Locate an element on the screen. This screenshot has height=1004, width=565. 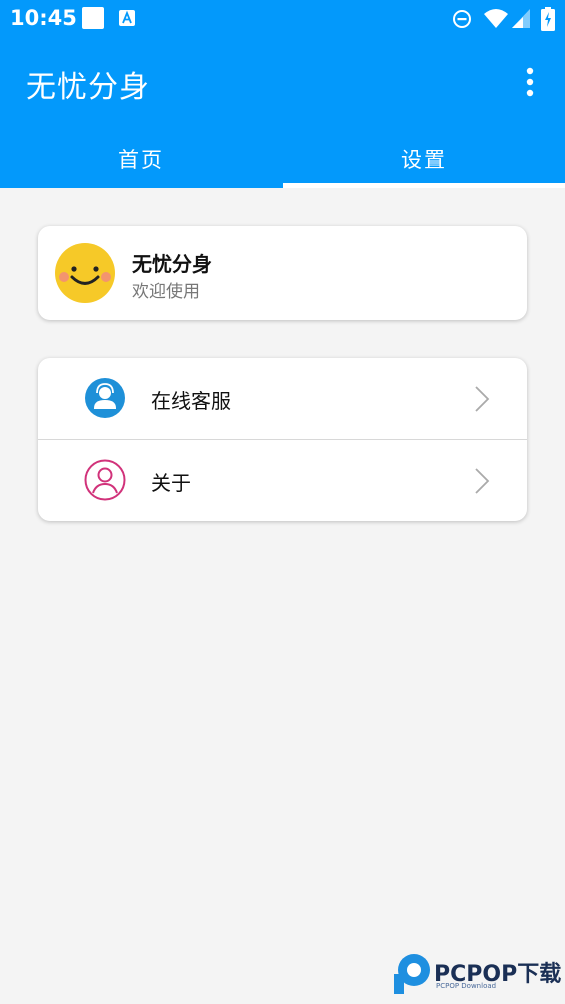
smiley-avatar-icon is located at coordinates (85, 273).